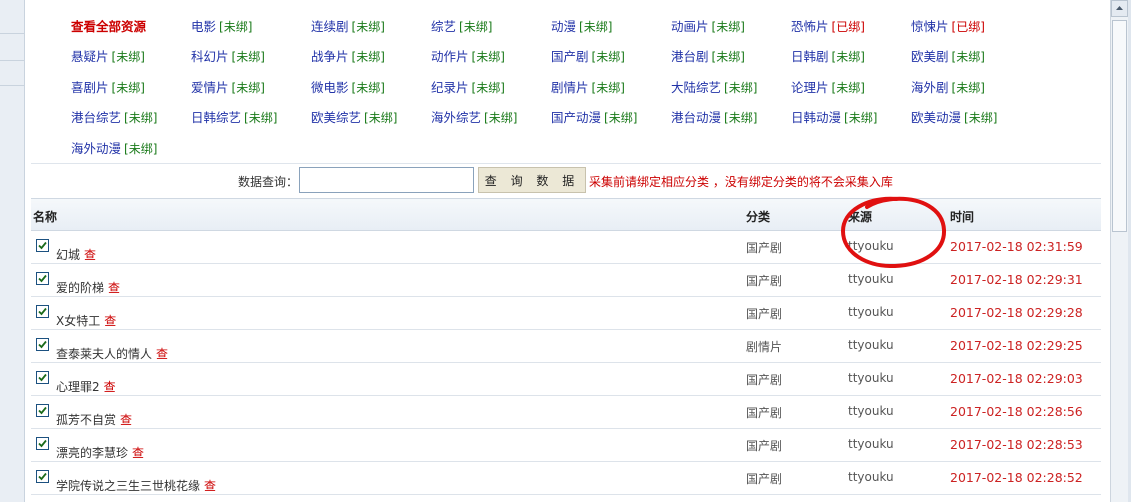 This screenshot has width=1131, height=502. Describe the element at coordinates (443, 26) in the screenshot. I see `category-link: 综艺` at that location.